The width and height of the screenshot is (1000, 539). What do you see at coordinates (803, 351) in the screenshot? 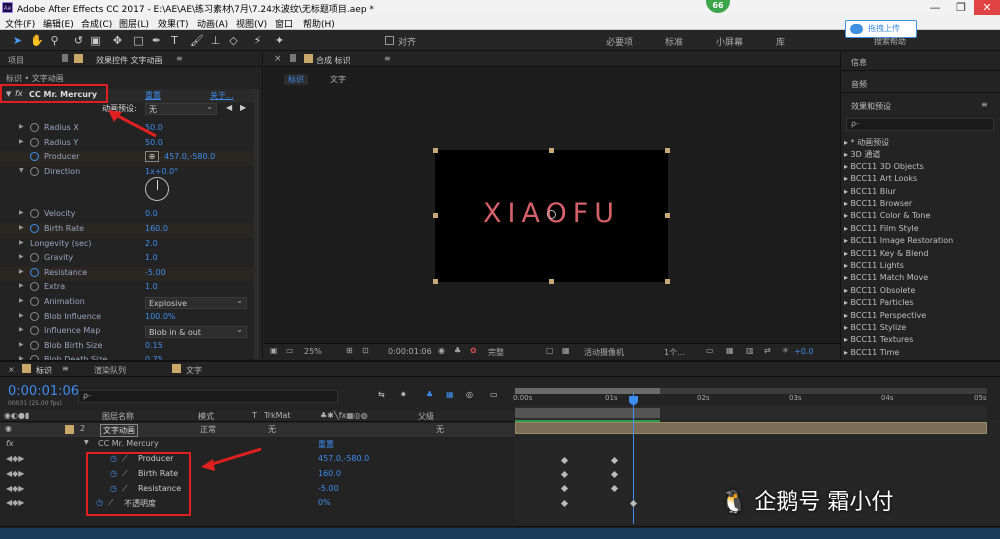
I see `exposure-value: +0.0` at bounding box center [803, 351].